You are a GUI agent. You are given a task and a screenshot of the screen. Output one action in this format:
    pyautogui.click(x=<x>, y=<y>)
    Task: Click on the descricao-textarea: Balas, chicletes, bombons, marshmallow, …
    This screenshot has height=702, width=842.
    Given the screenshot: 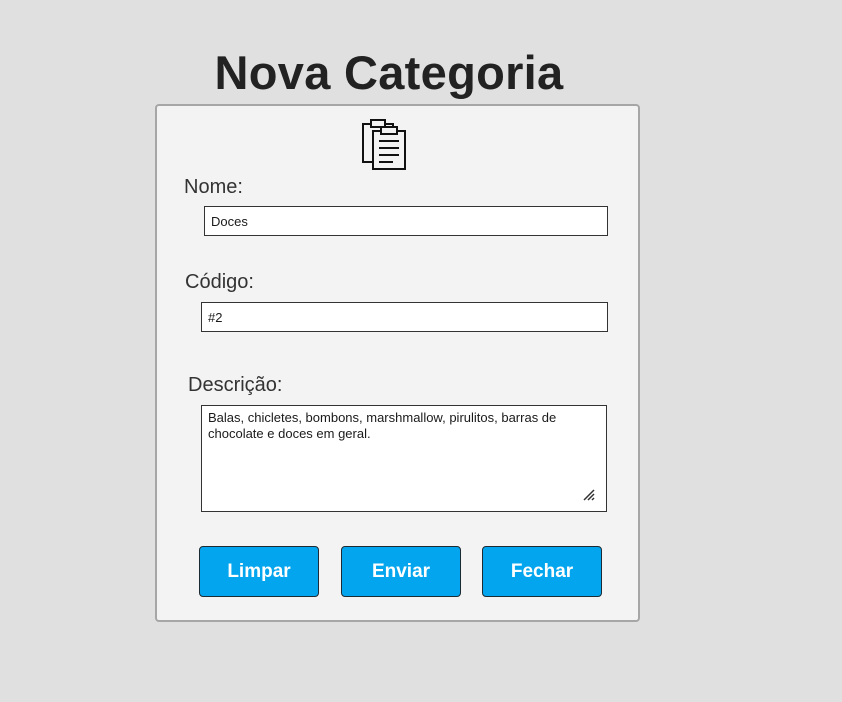 What is the action you would take?
    pyautogui.click(x=404, y=458)
    